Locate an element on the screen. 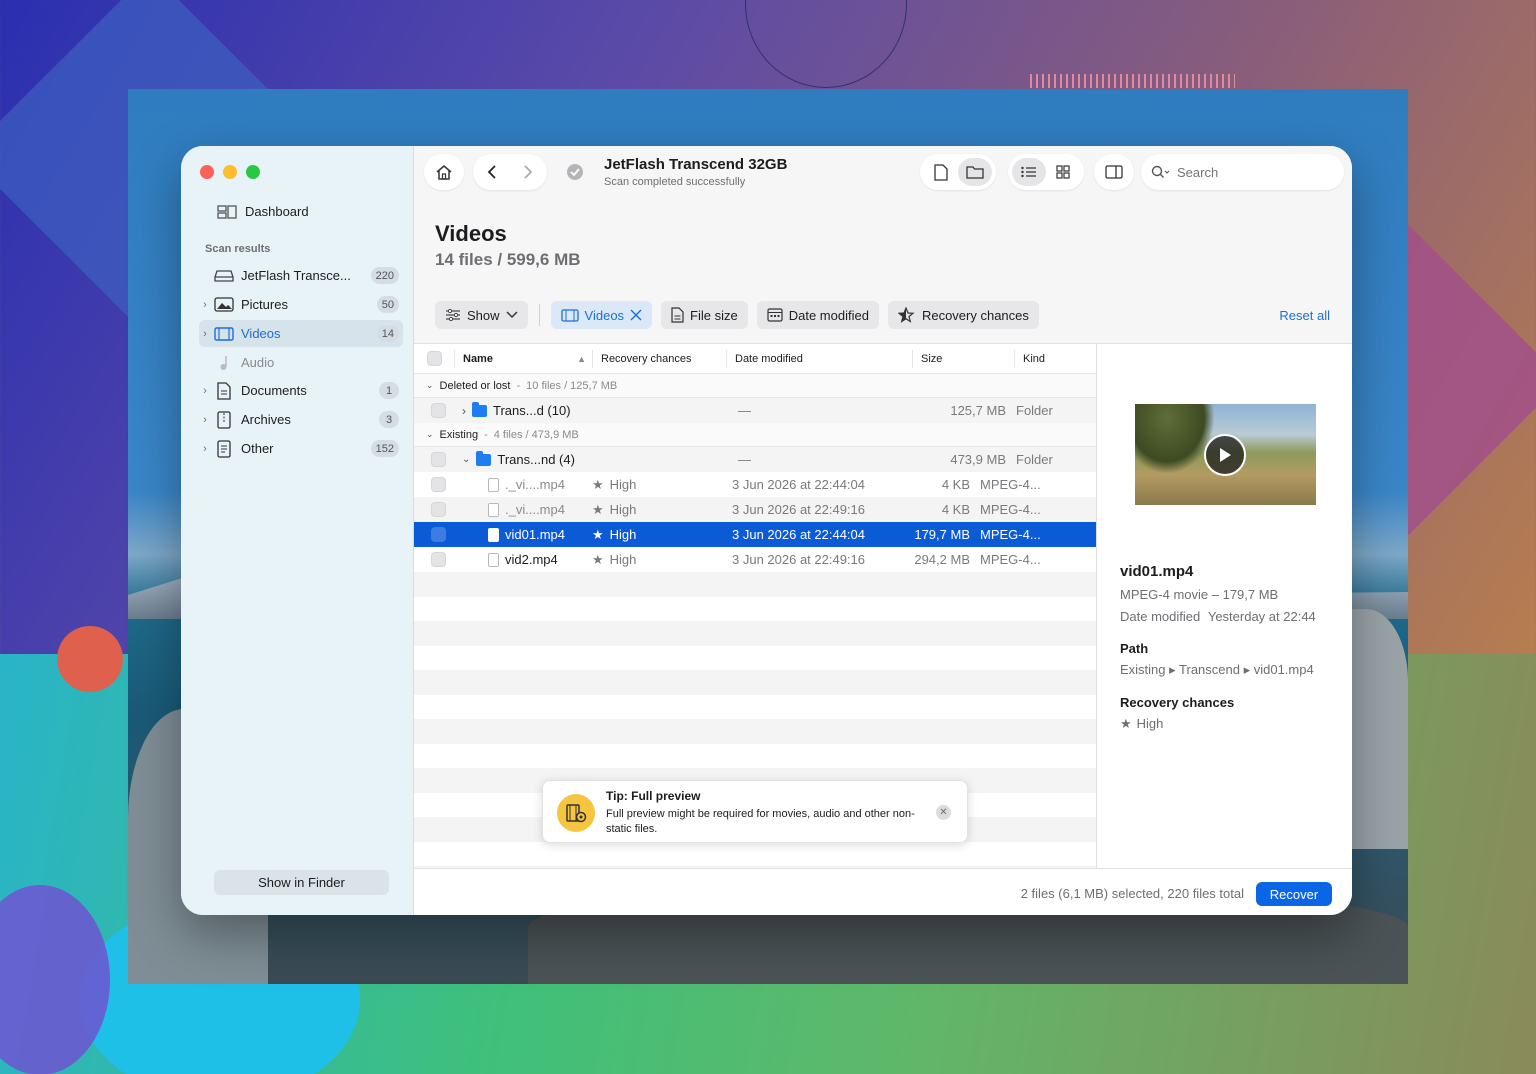 This screenshot has width=1536, height=1074. folder-icon is located at coordinates (479, 409).